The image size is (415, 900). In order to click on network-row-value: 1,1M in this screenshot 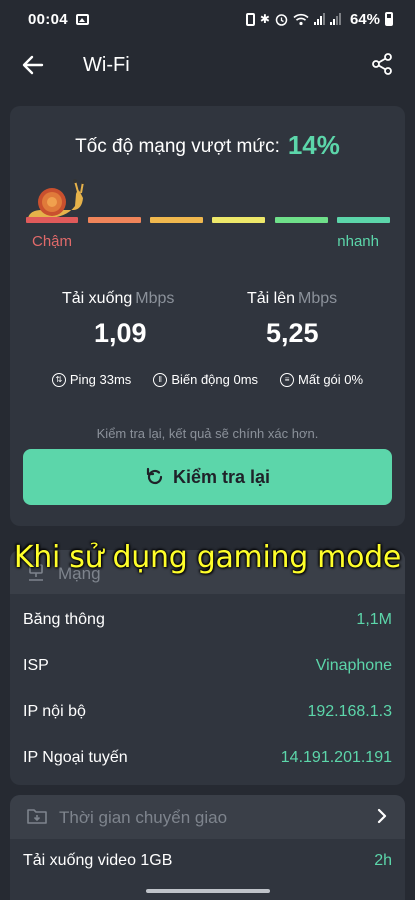, I will do `click(374, 619)`.